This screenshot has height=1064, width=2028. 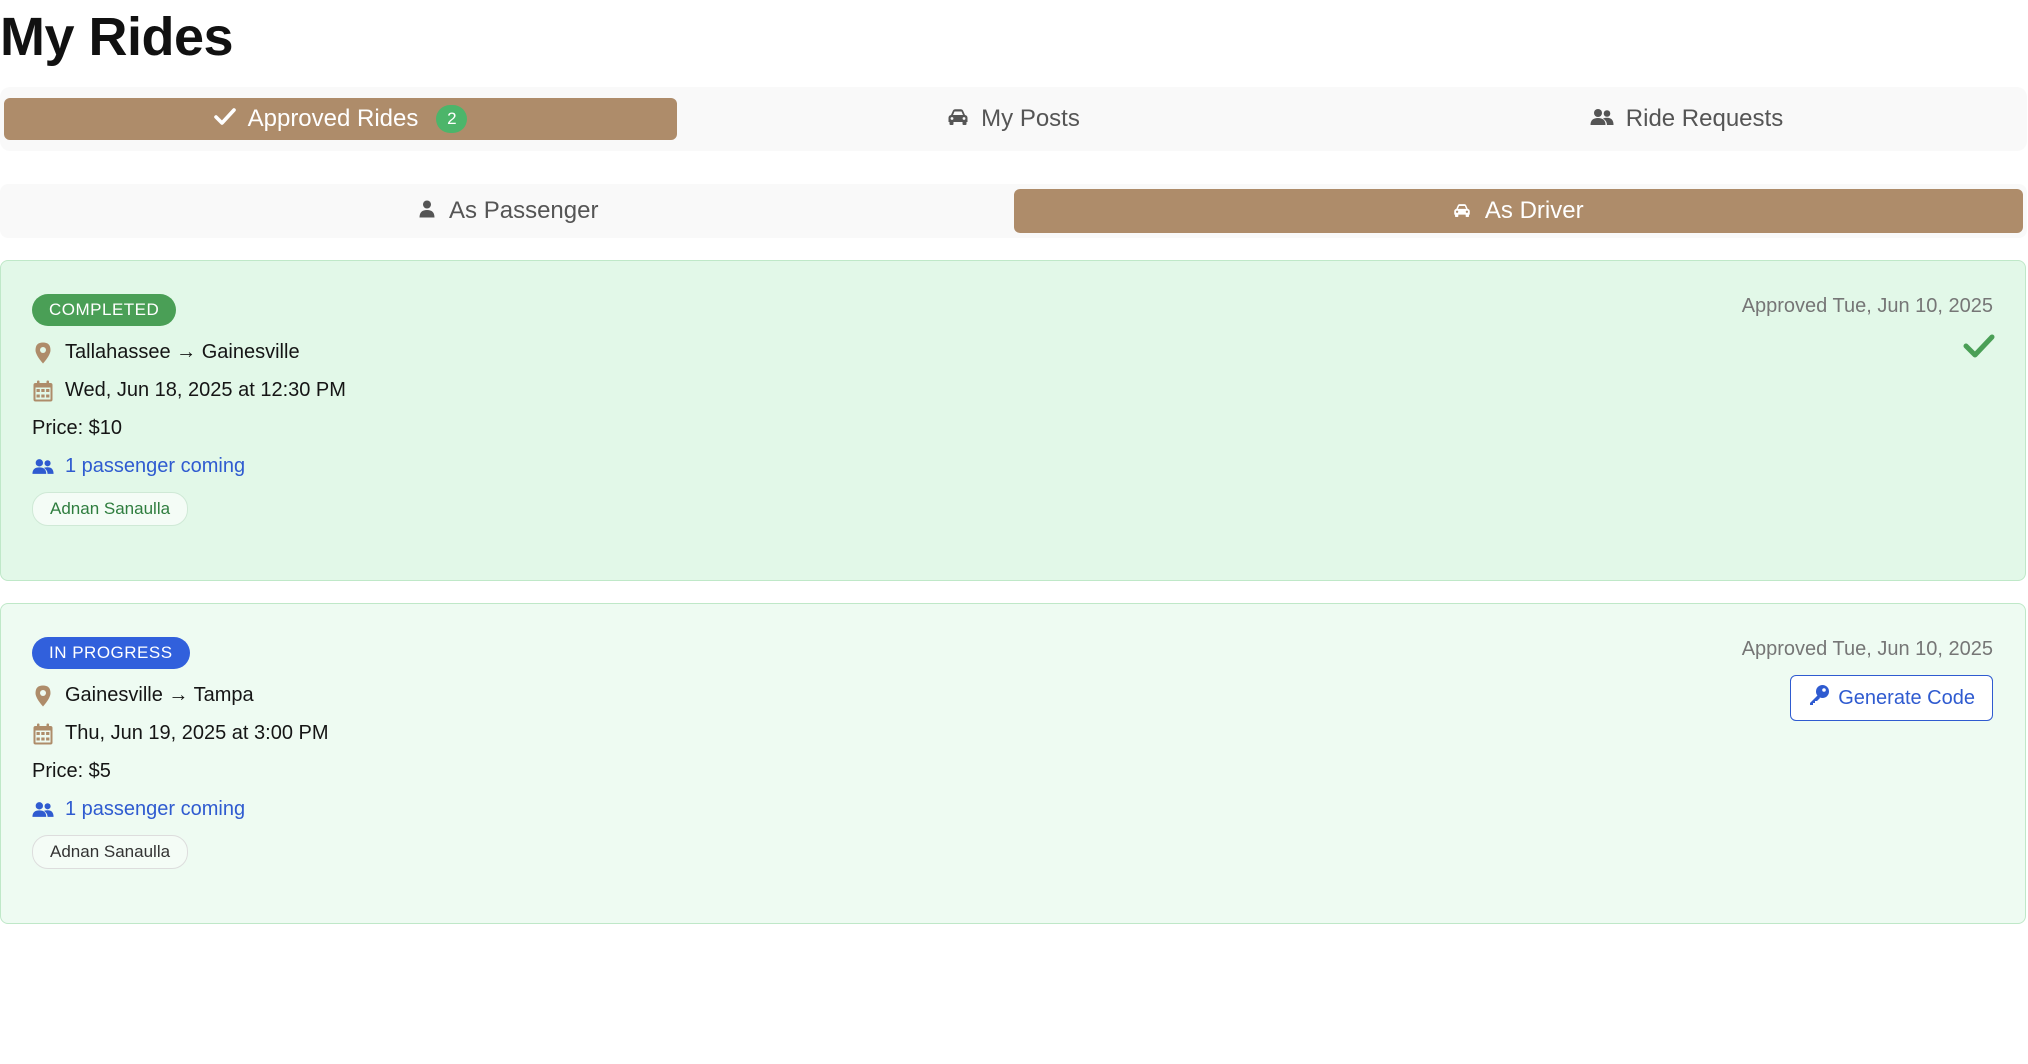 I want to click on price-text: Price: $10, so click(x=77, y=428).